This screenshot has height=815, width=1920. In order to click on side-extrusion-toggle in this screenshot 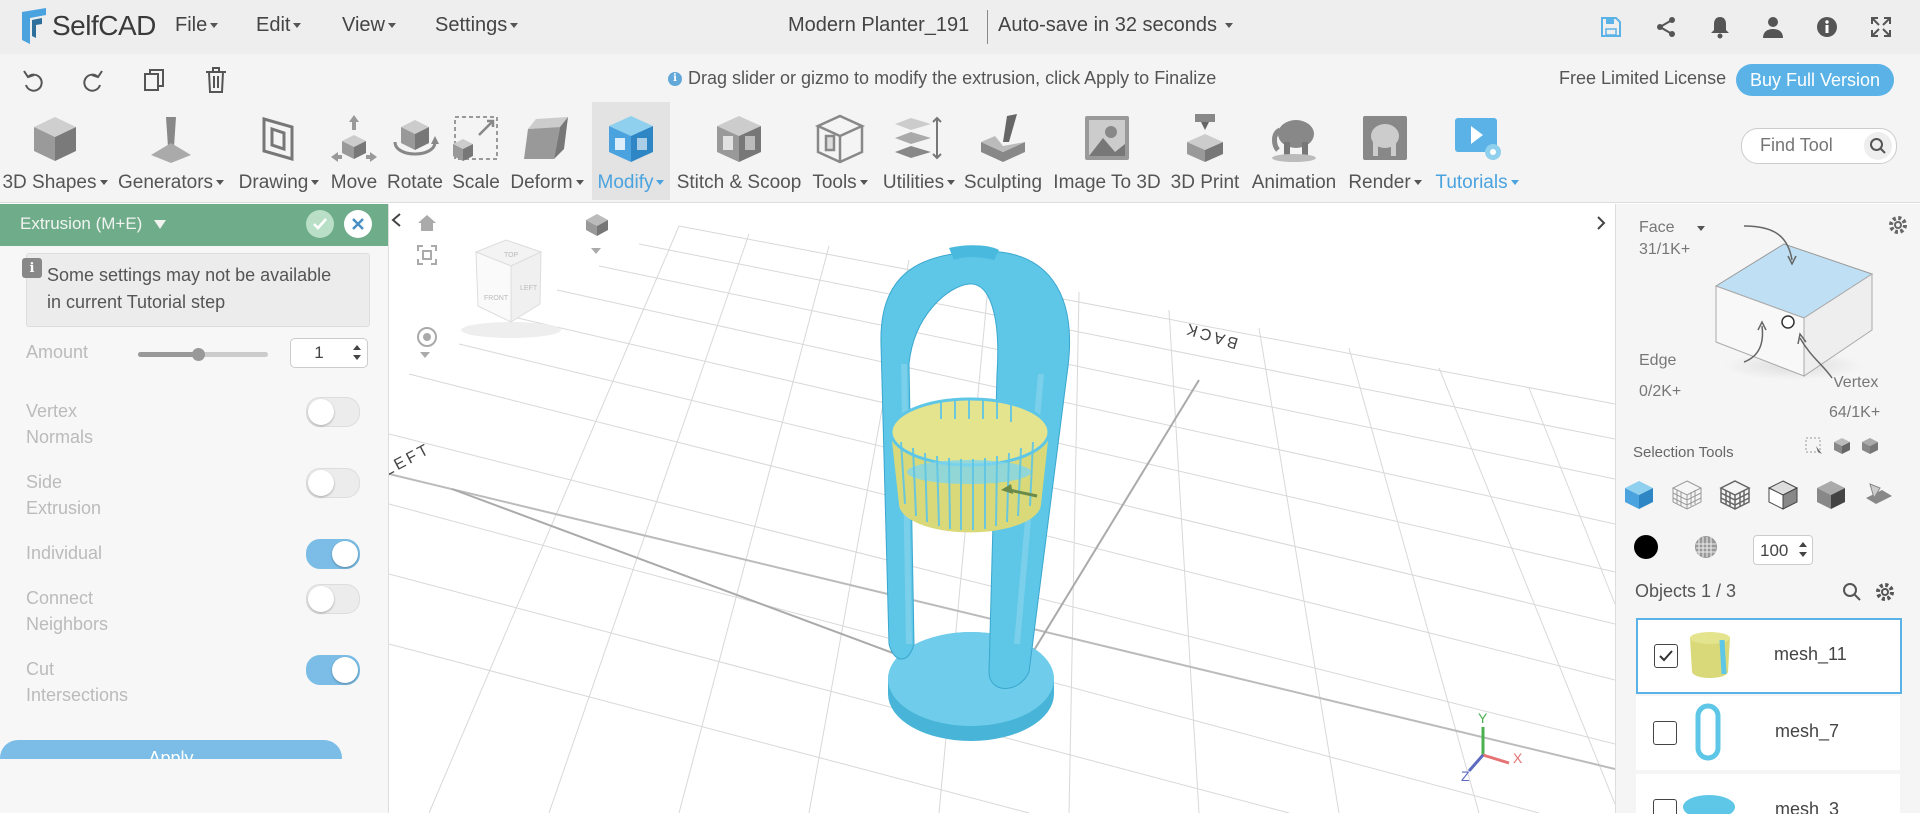, I will do `click(333, 483)`.